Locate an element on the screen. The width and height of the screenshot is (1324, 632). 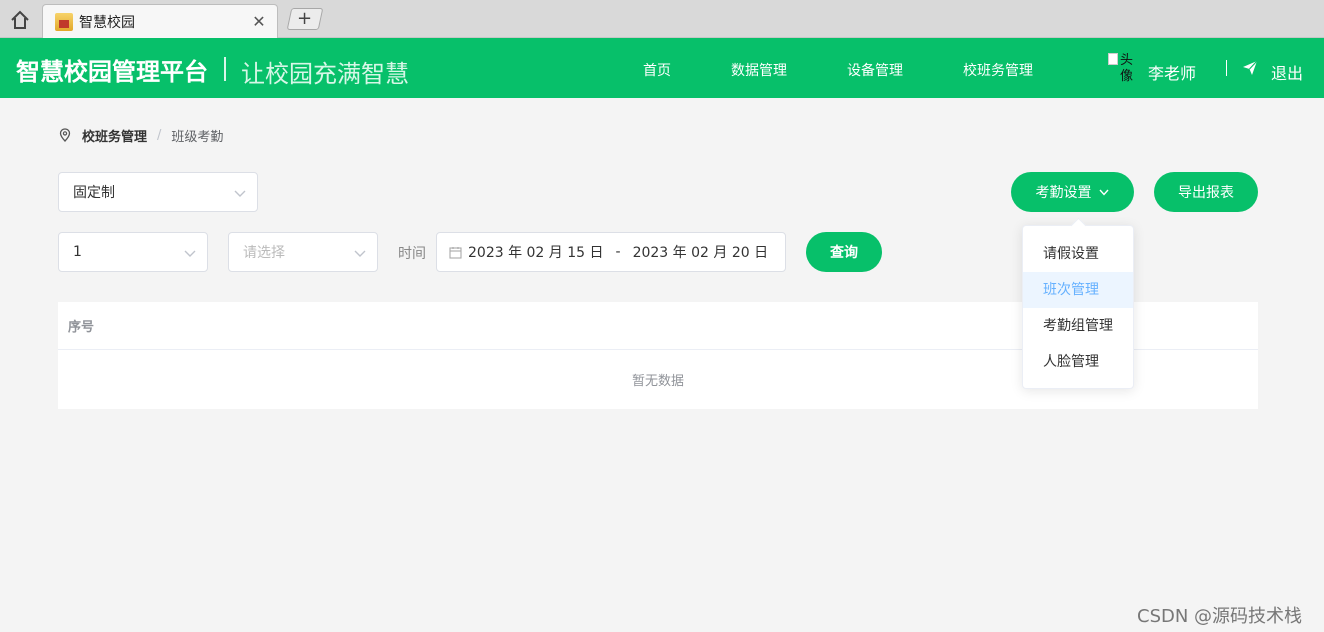
brand-divider is located at coordinates (225, 69).